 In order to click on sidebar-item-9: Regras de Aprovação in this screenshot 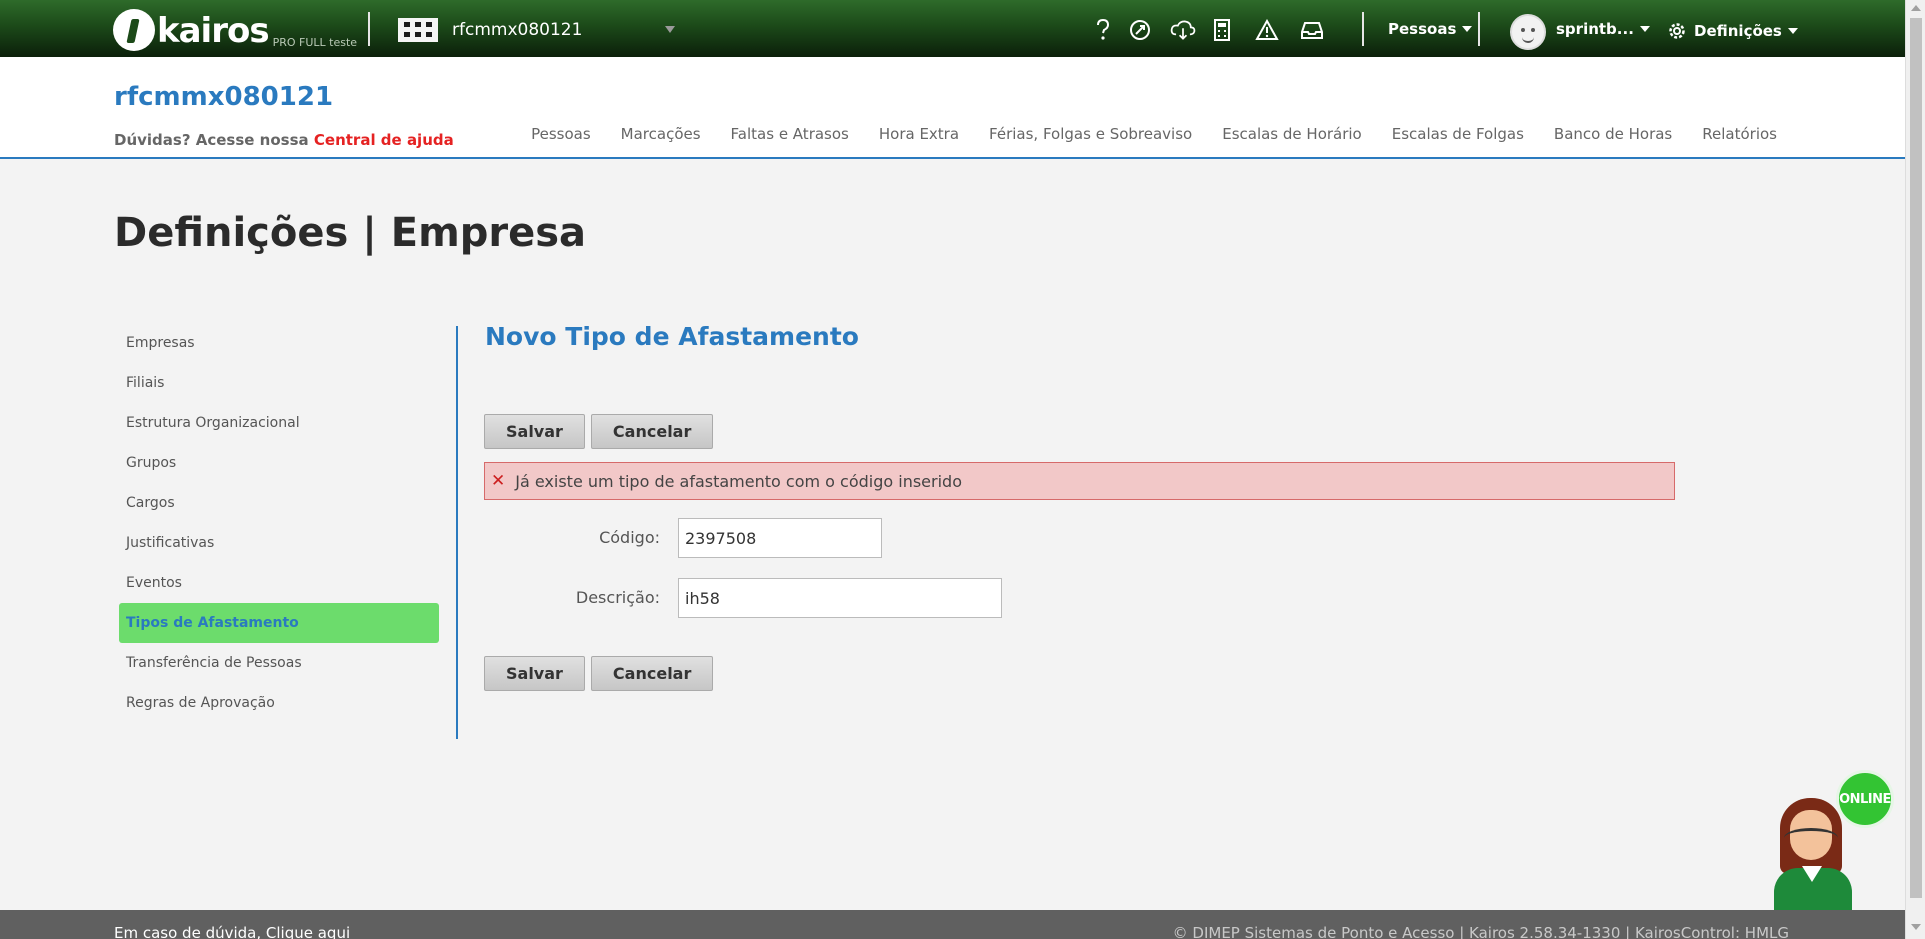, I will do `click(279, 703)`.